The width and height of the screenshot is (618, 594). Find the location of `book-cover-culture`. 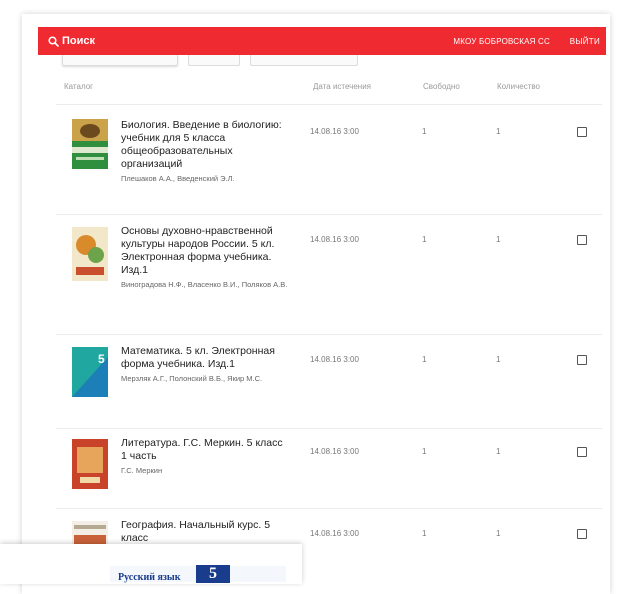

book-cover-culture is located at coordinates (90, 254).